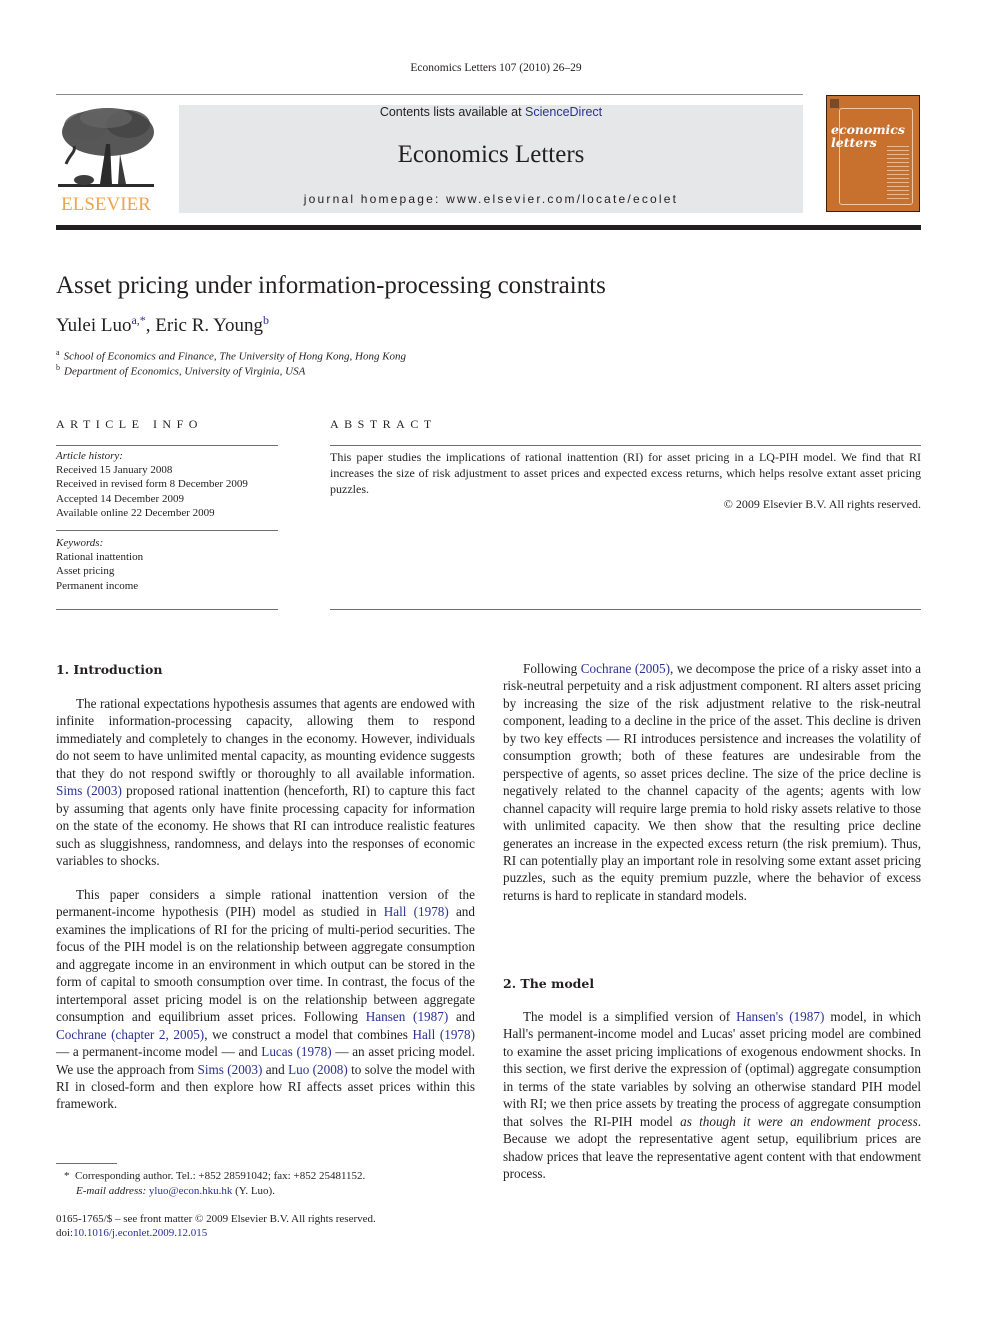 This screenshot has width=992, height=1323. I want to click on doi-line: doi:10.1016/j.econlet.2009.12.015, so click(131, 1233).